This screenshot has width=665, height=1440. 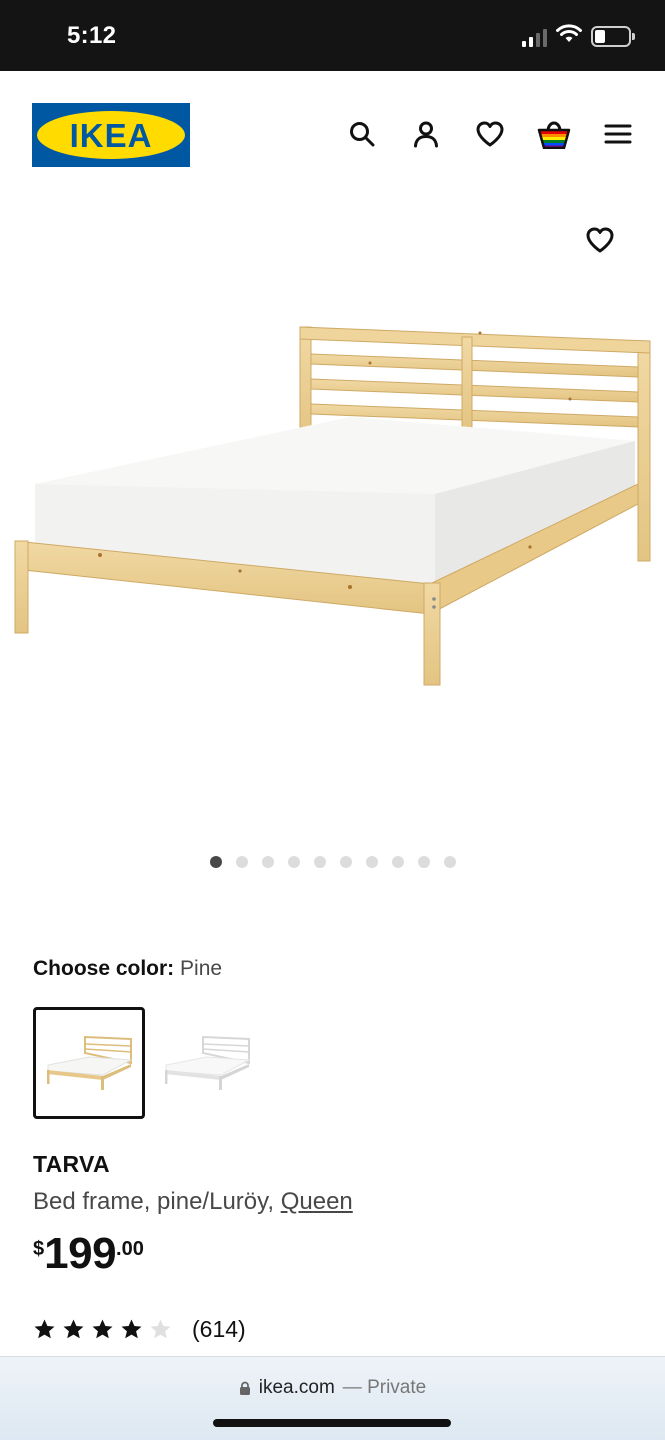 I want to click on star-empty-icon, so click(x=160, y=1329).